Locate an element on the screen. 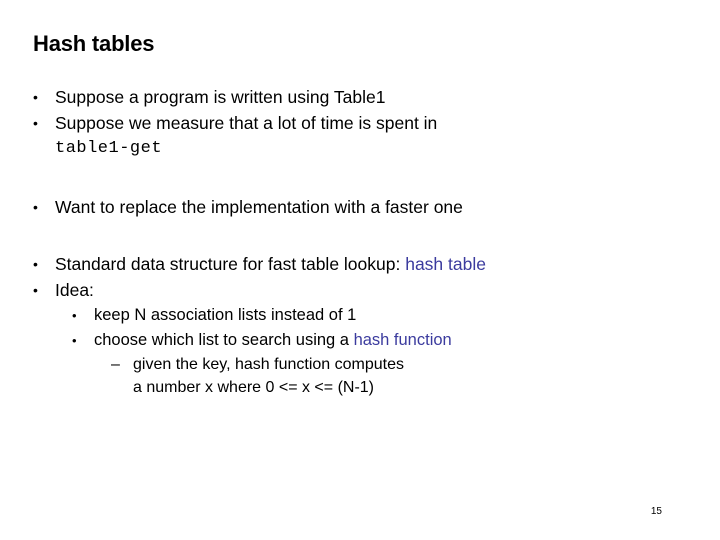 This screenshot has height=540, width=720. list-item-label: given the key, hash function computes is located at coordinates (268, 364).